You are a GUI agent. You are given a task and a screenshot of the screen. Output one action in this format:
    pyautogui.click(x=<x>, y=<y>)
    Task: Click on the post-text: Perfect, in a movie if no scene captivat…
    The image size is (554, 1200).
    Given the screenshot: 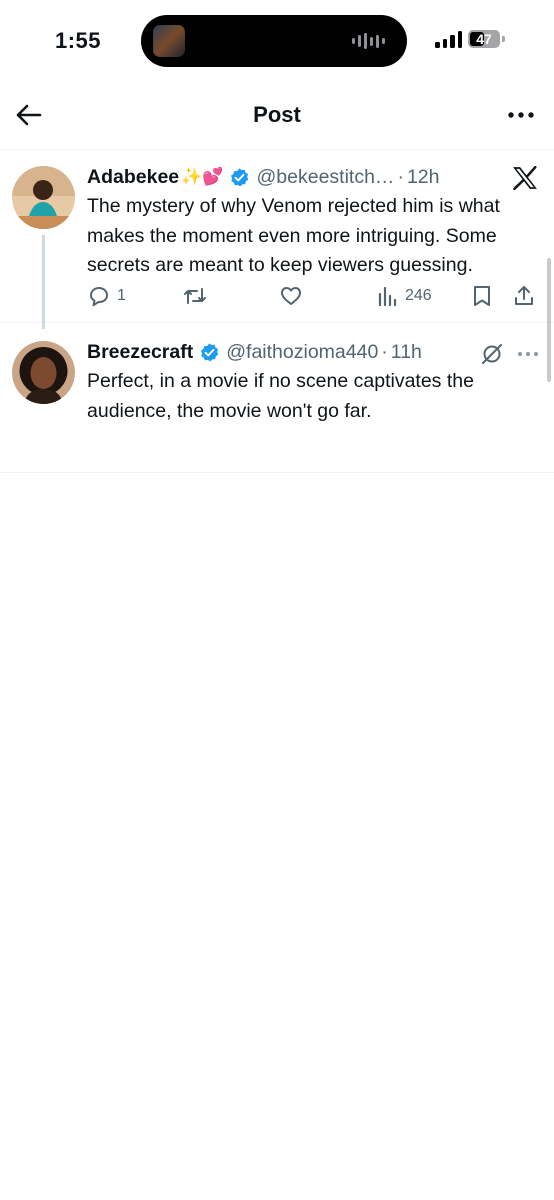 What is the action you would take?
    pyautogui.click(x=280, y=396)
    